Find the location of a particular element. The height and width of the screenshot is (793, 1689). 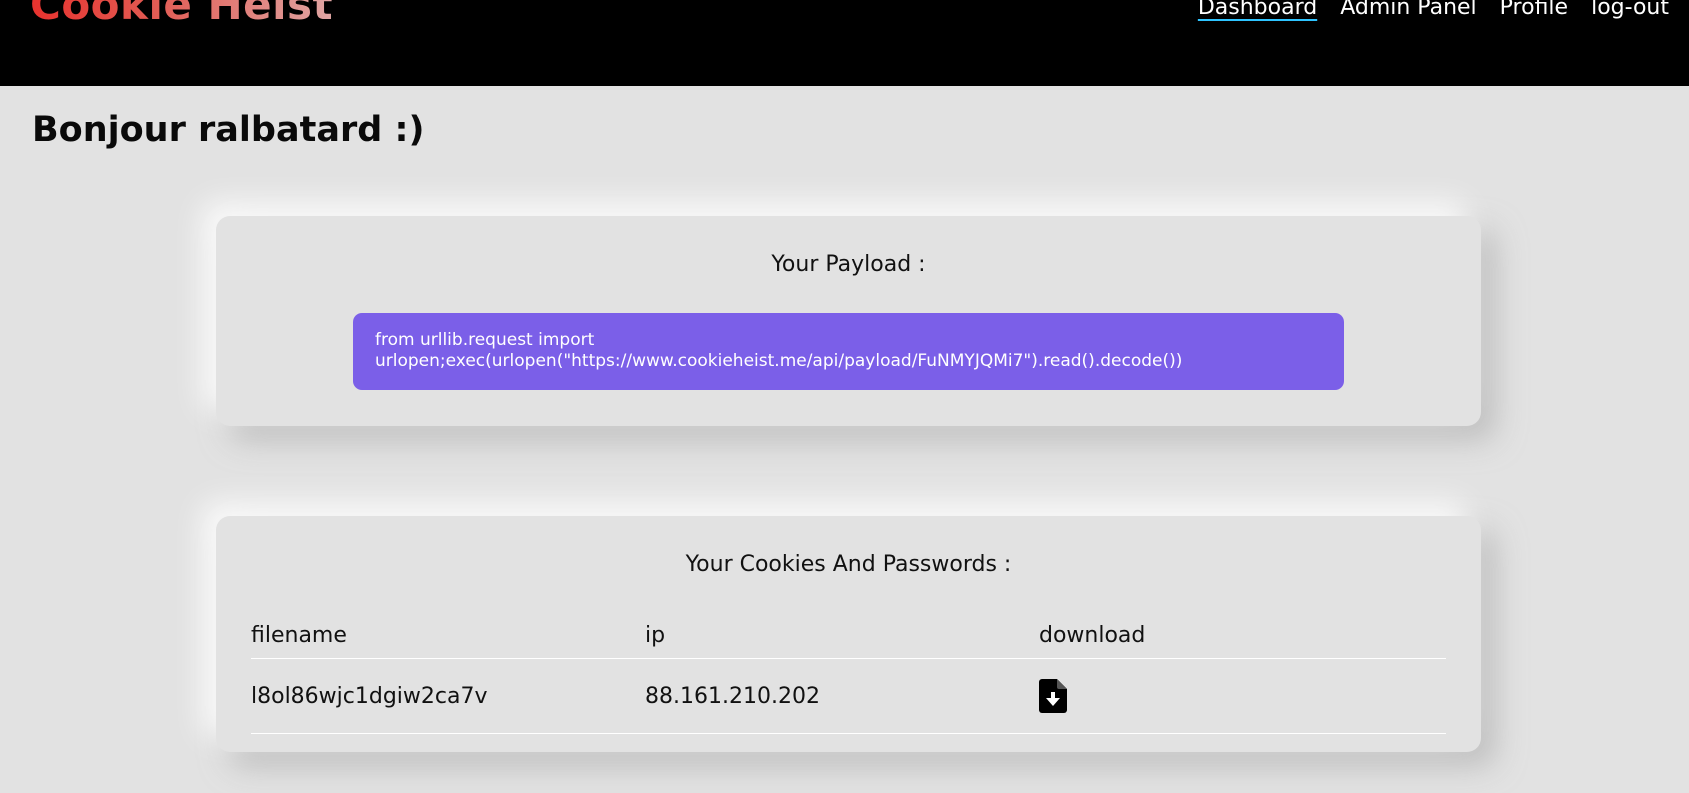

column-header-ip: ip is located at coordinates (655, 635).